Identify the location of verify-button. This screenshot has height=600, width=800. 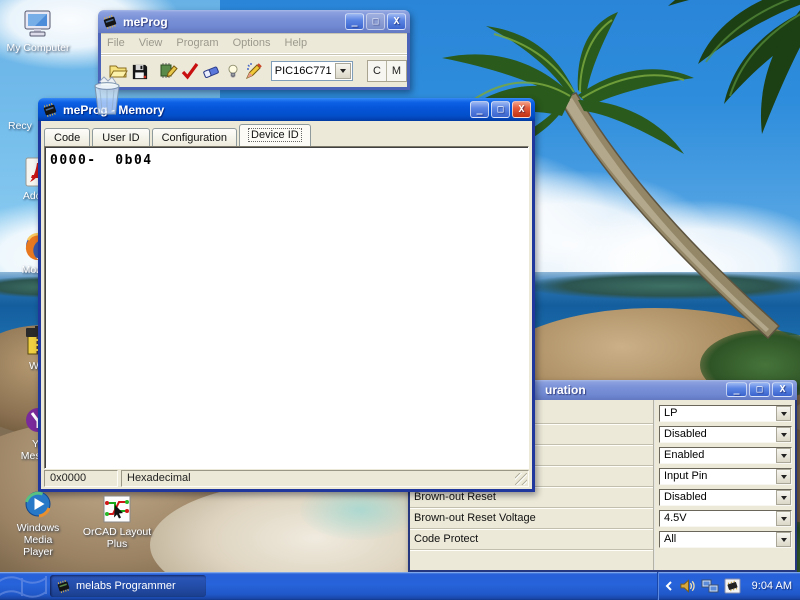
(189, 71).